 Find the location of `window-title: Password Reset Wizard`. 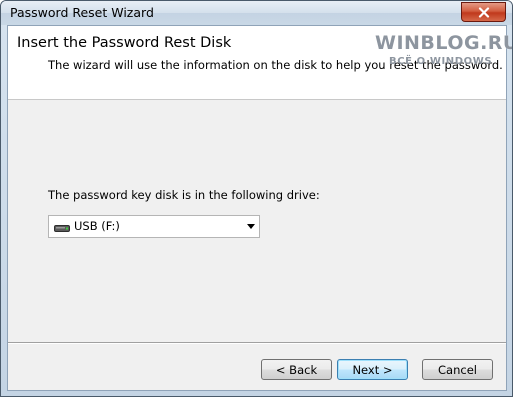

window-title: Password Reset Wizard is located at coordinates (82, 12).